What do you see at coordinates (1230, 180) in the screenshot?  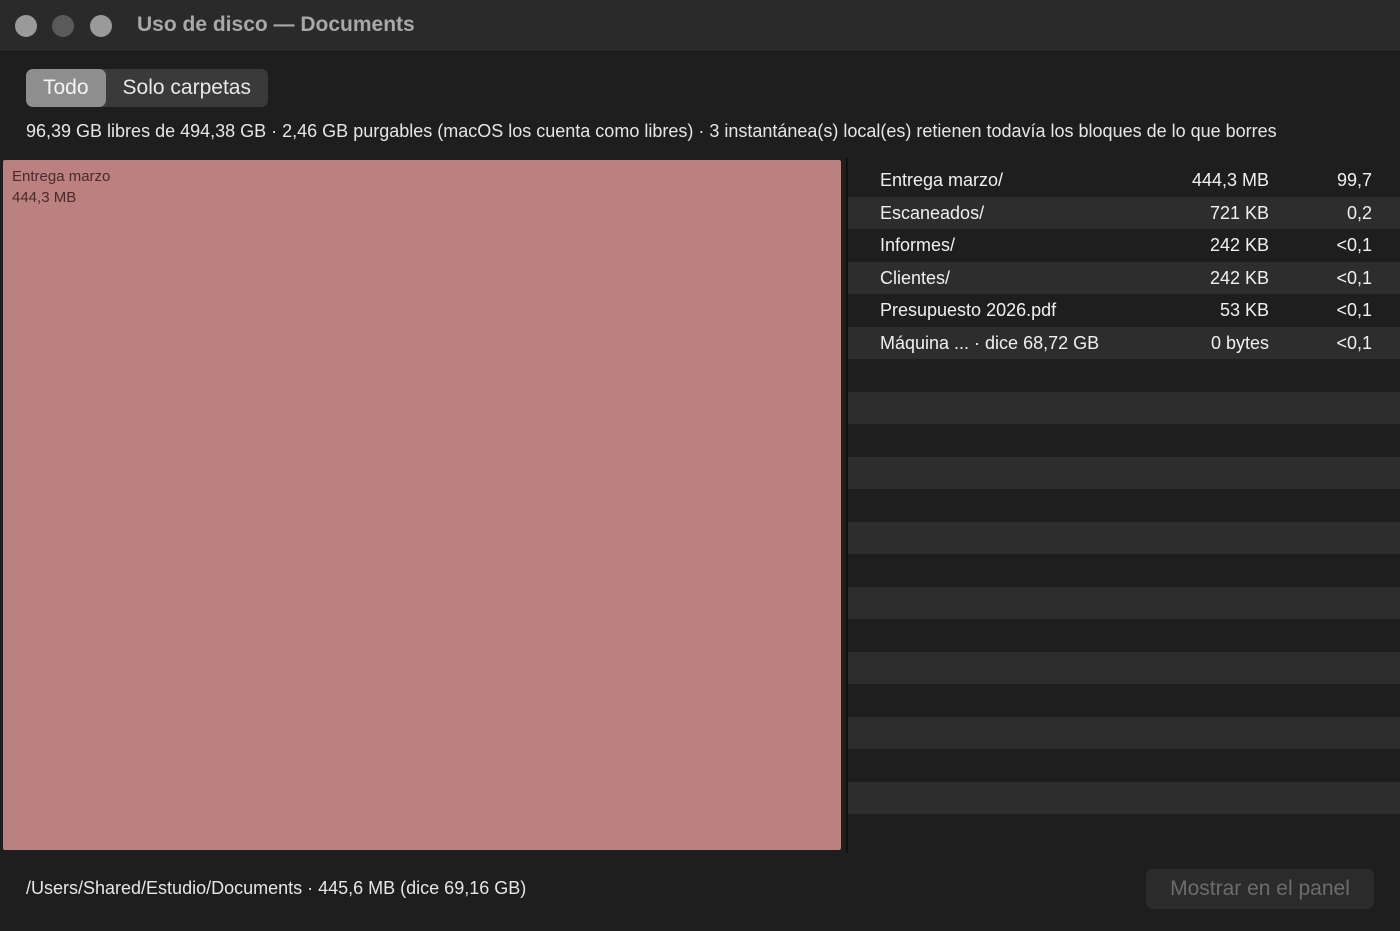 I see `row-size: 444,3 MB` at bounding box center [1230, 180].